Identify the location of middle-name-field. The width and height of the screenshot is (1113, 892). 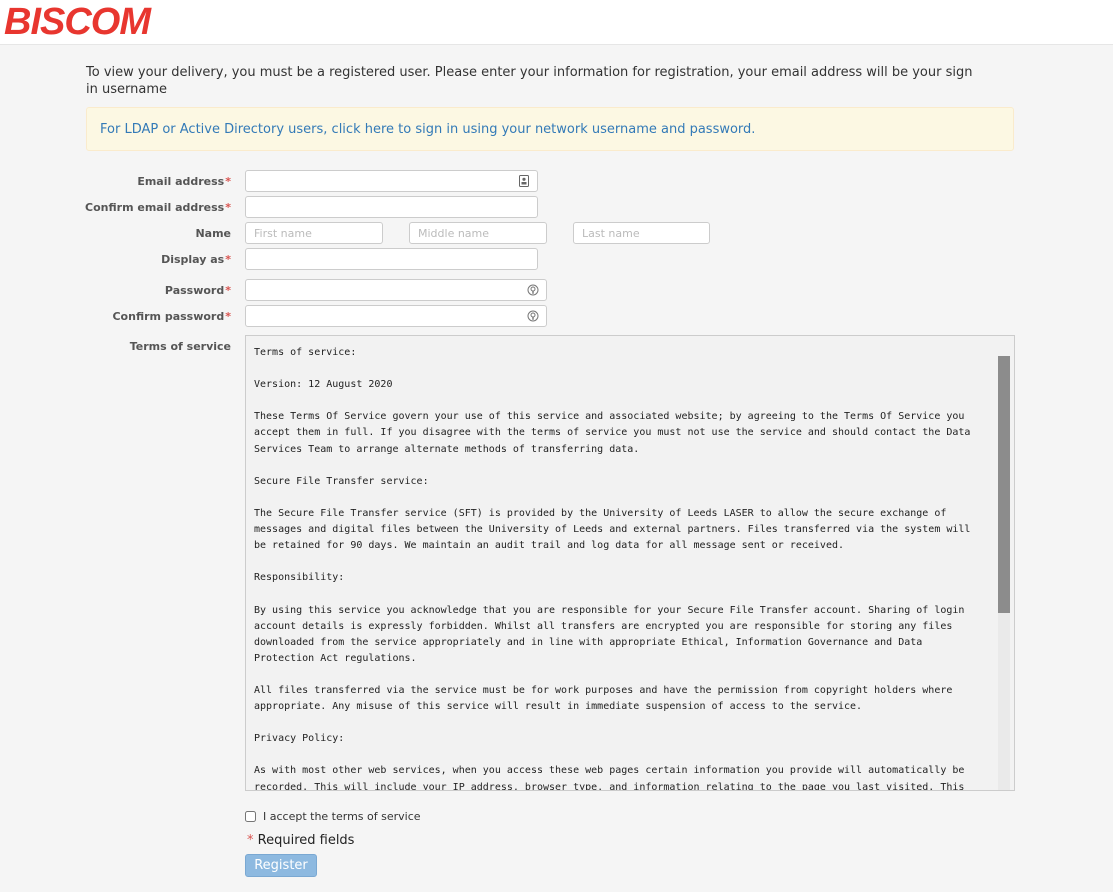
(478, 233).